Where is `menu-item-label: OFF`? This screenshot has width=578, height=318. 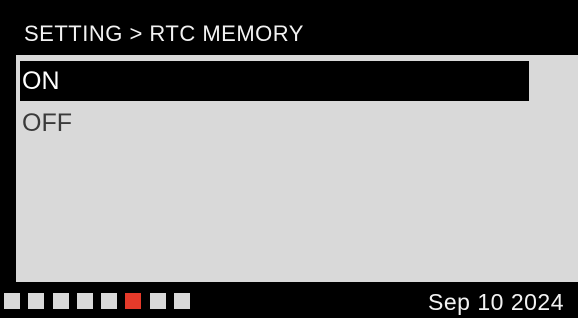
menu-item-label: OFF is located at coordinates (47, 123).